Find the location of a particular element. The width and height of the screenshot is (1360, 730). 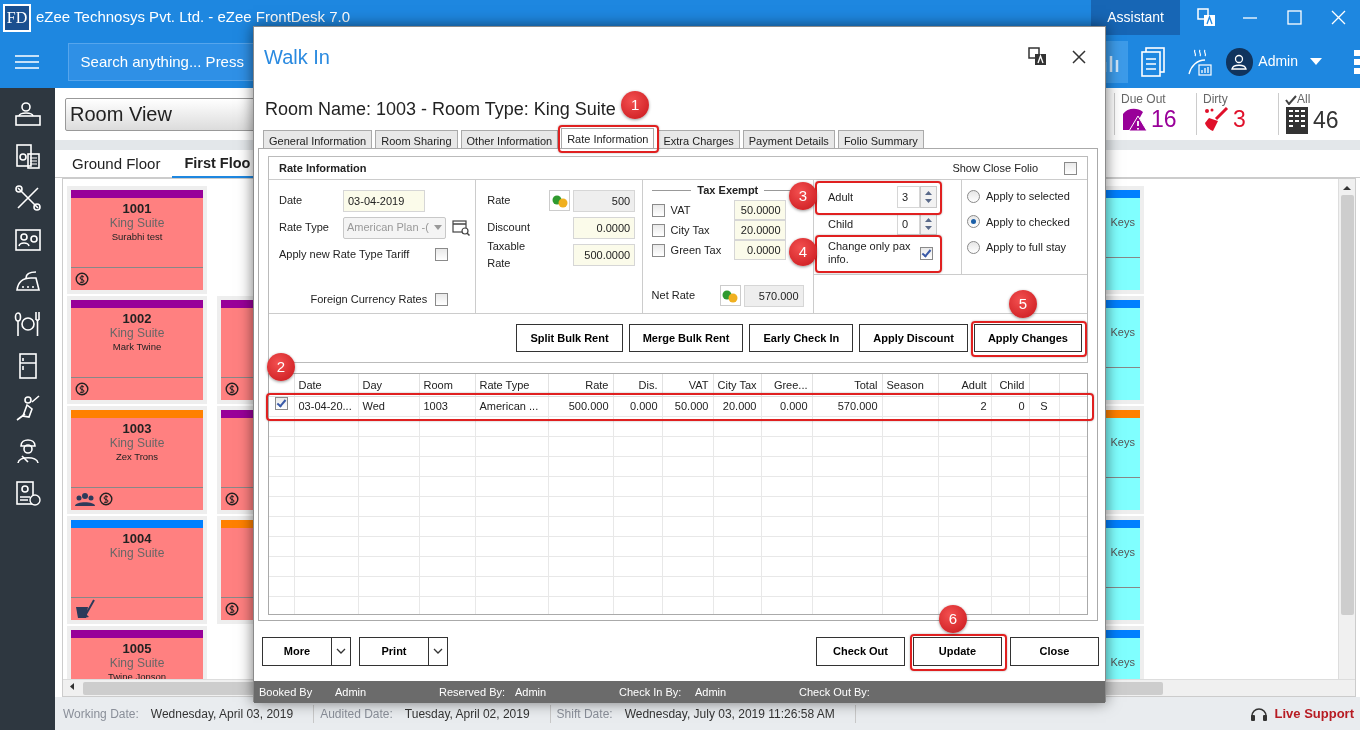

status-label: Shift Date: is located at coordinates (584, 714).